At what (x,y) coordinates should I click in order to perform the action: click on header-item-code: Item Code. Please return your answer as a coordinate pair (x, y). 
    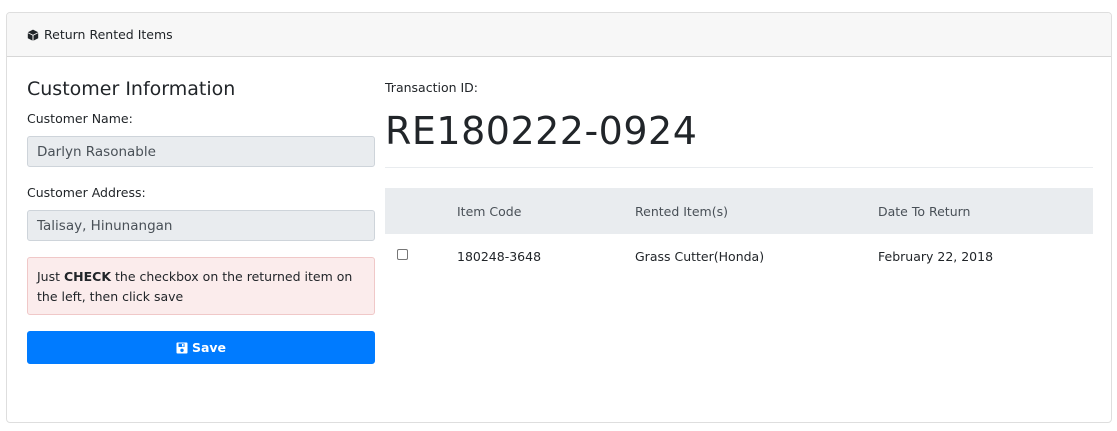
    Looking at the image, I should click on (546, 211).